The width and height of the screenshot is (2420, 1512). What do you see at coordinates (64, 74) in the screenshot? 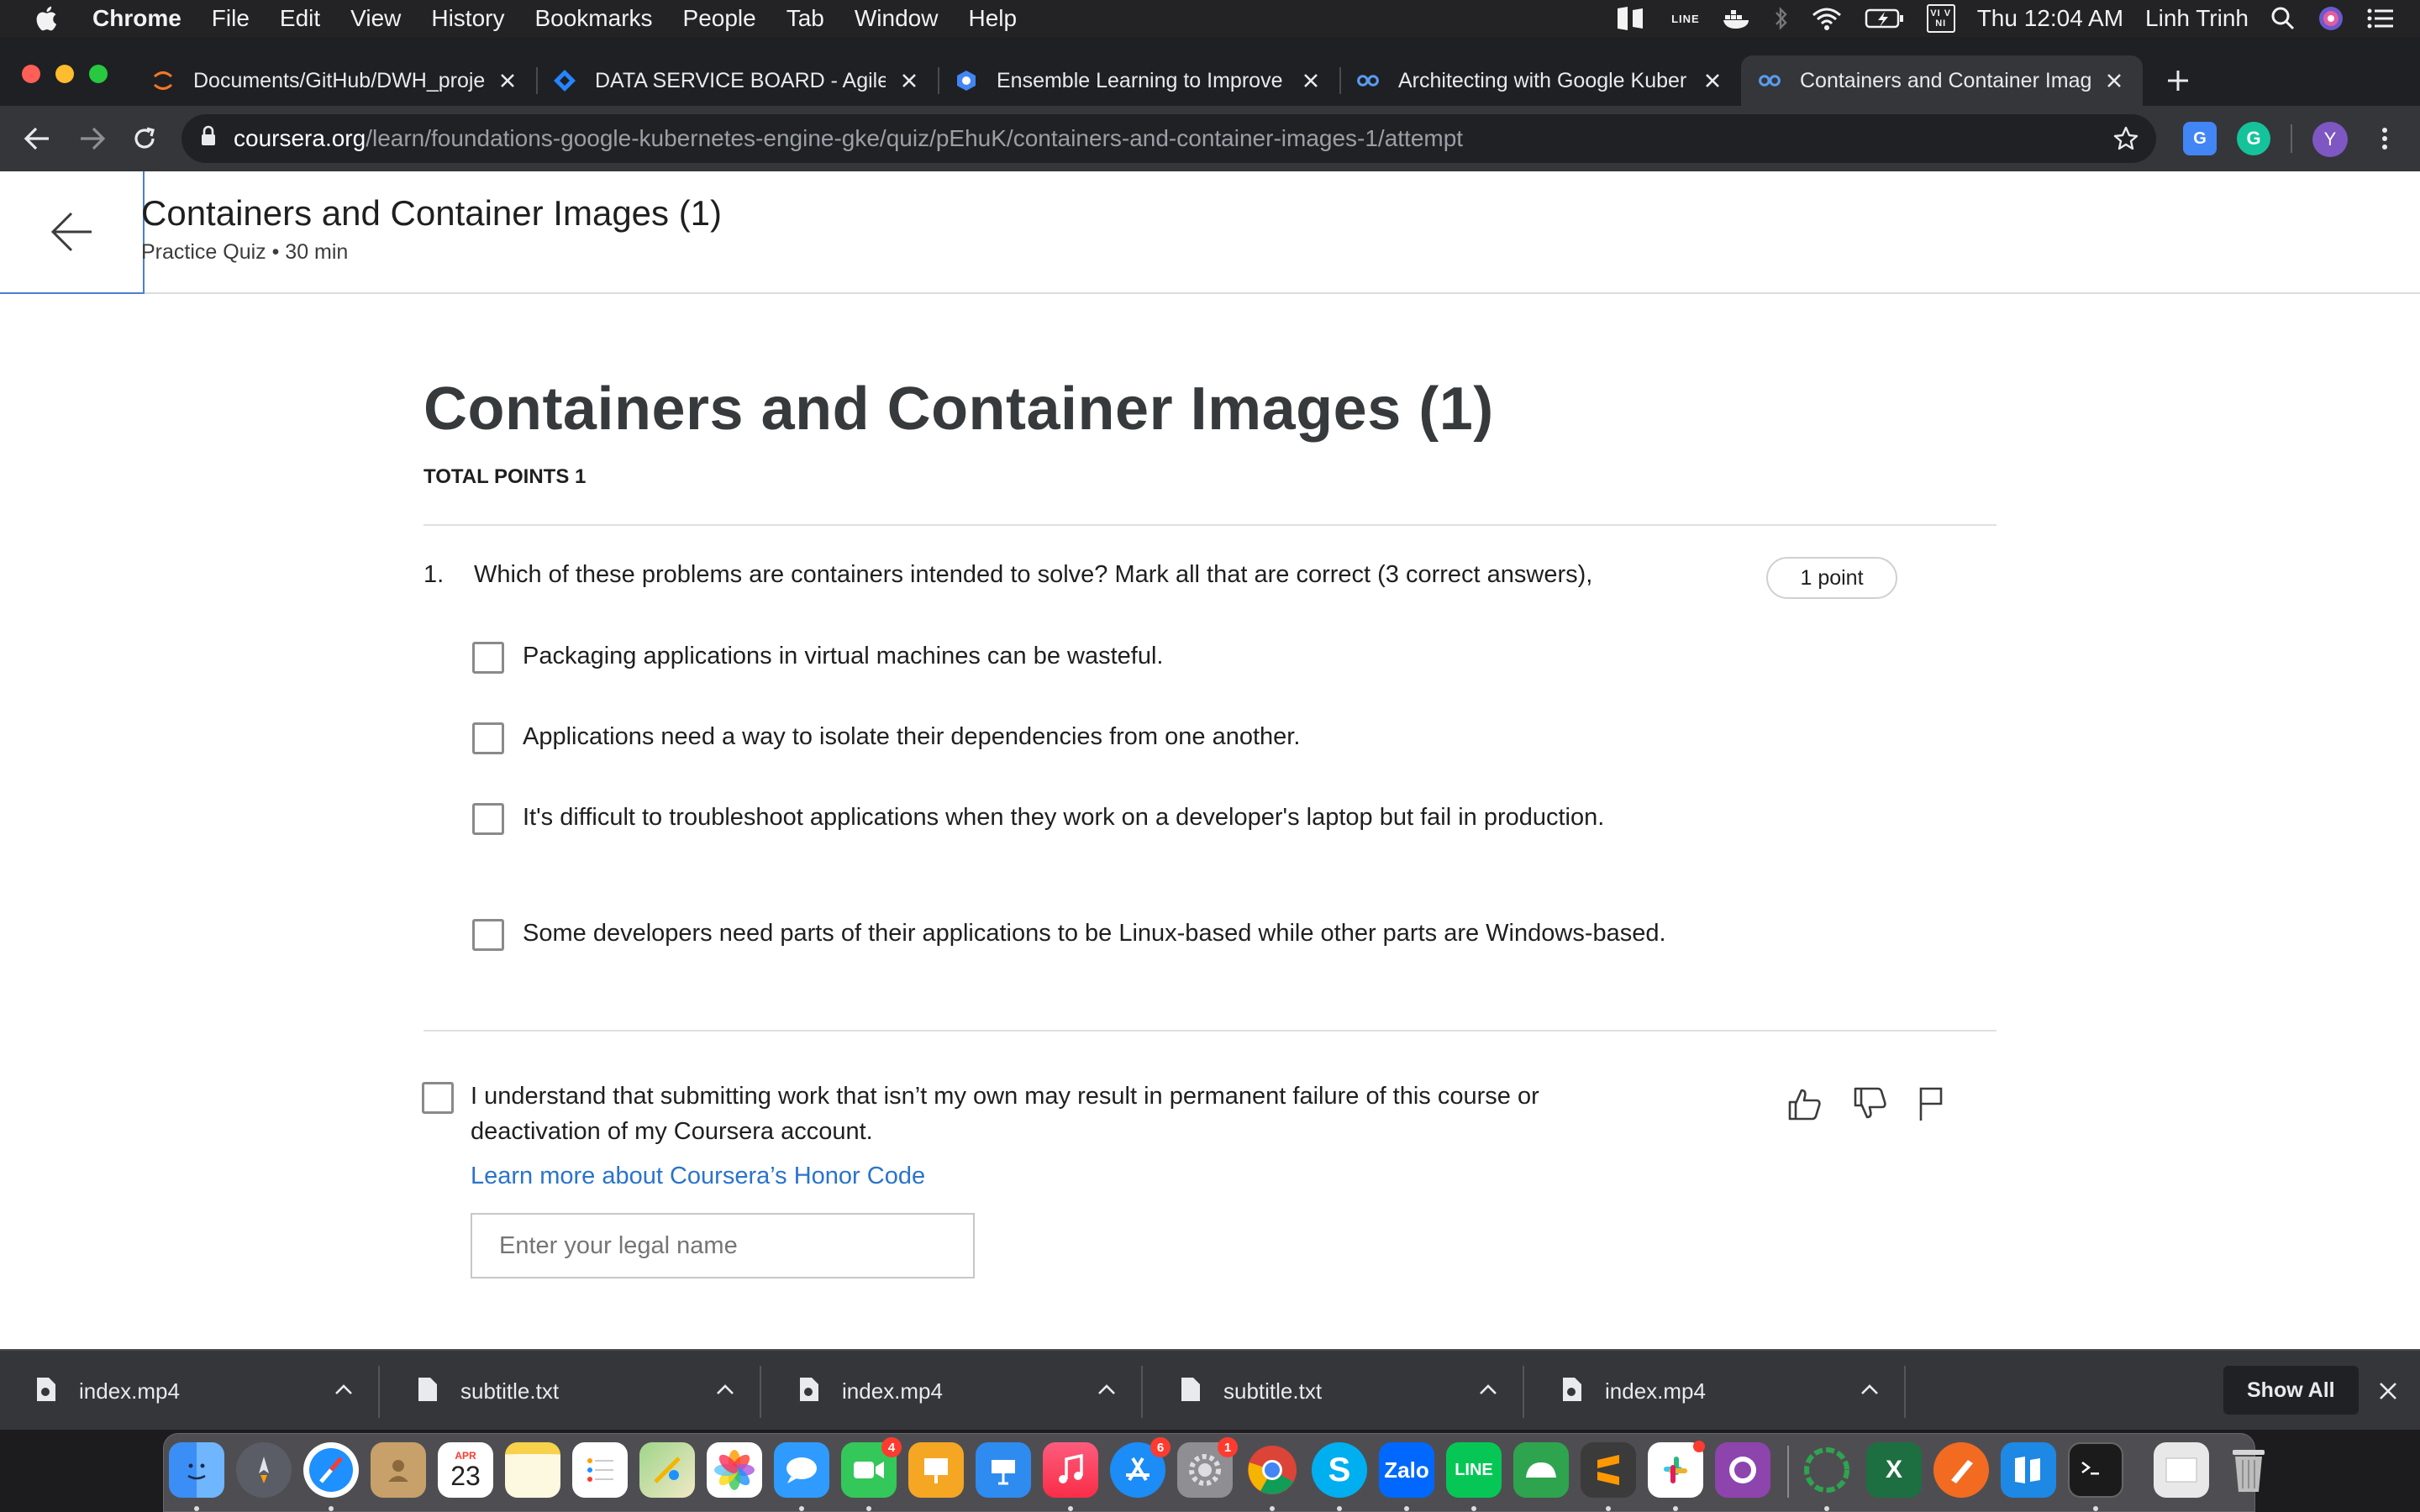
I see `window-minimize-button` at bounding box center [64, 74].